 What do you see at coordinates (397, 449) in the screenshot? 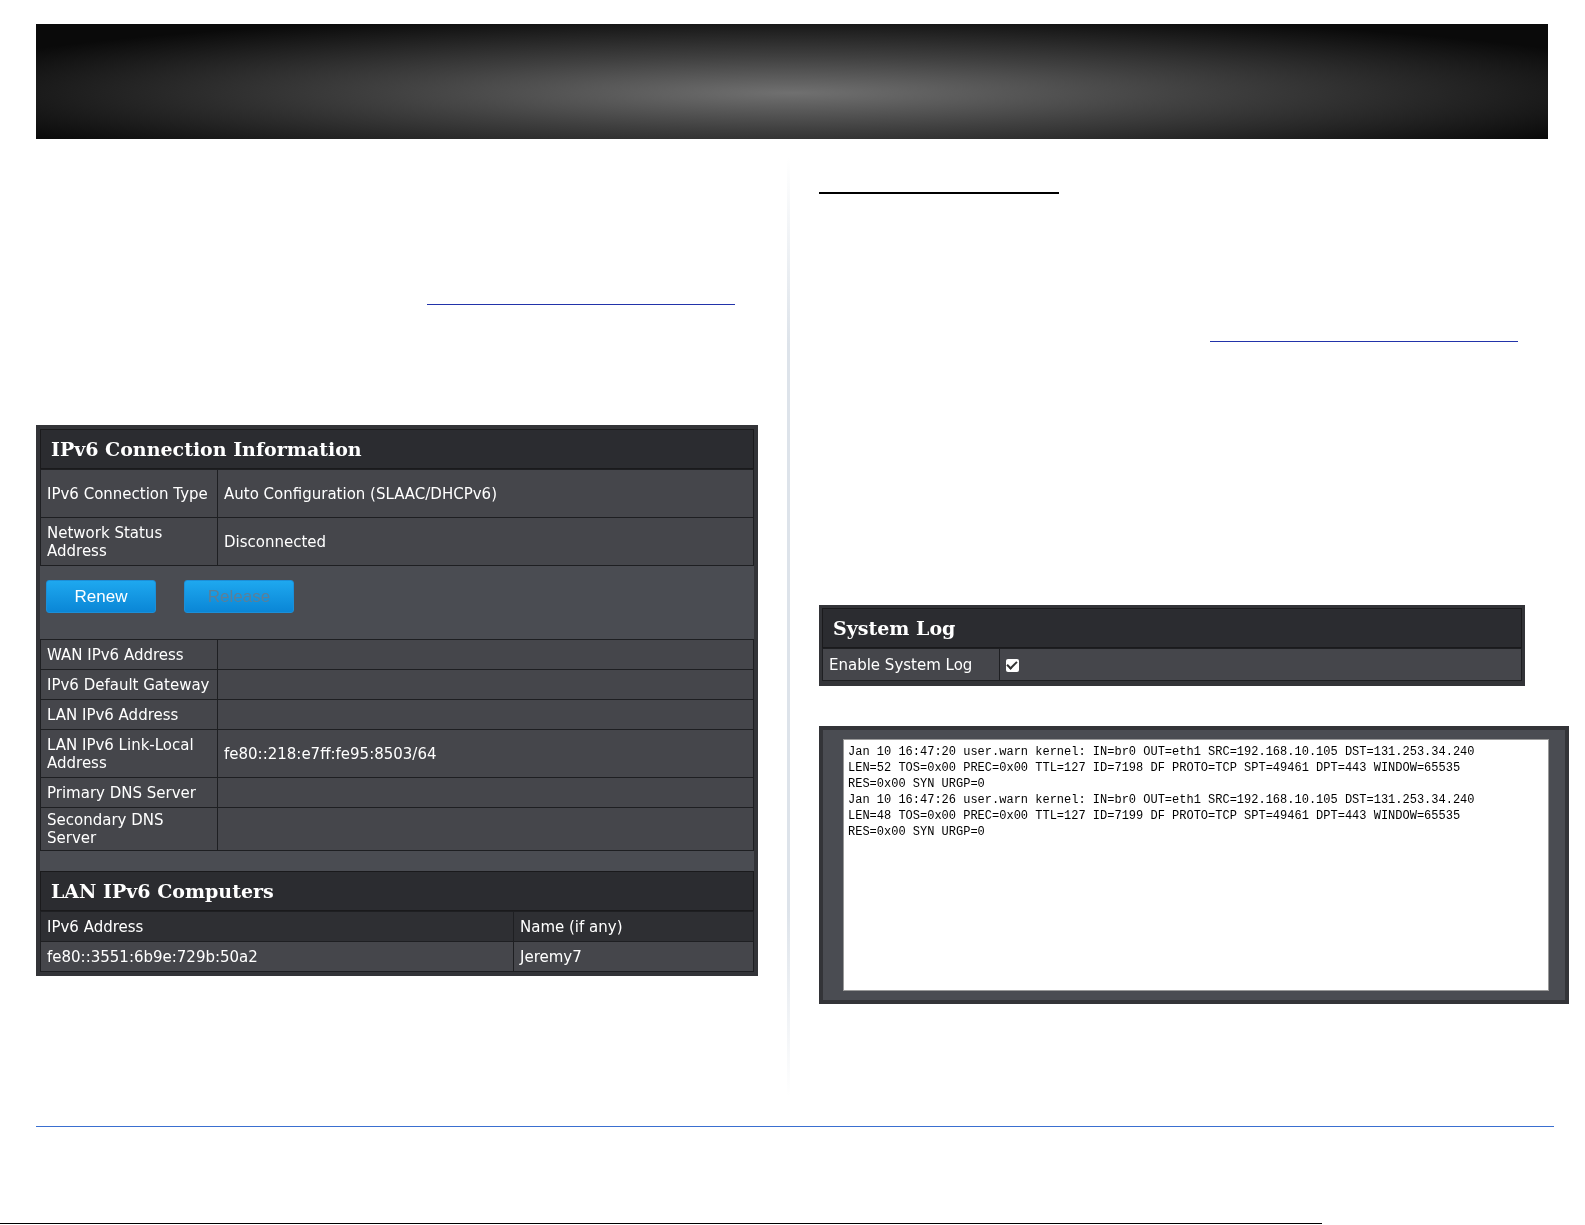
I see `panel-title: IPv6 Connection Information` at bounding box center [397, 449].